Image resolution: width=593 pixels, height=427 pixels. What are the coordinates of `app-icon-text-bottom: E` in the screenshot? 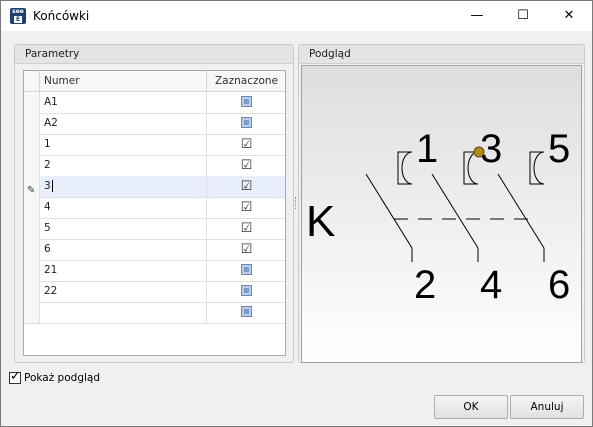 It's located at (18, 19).